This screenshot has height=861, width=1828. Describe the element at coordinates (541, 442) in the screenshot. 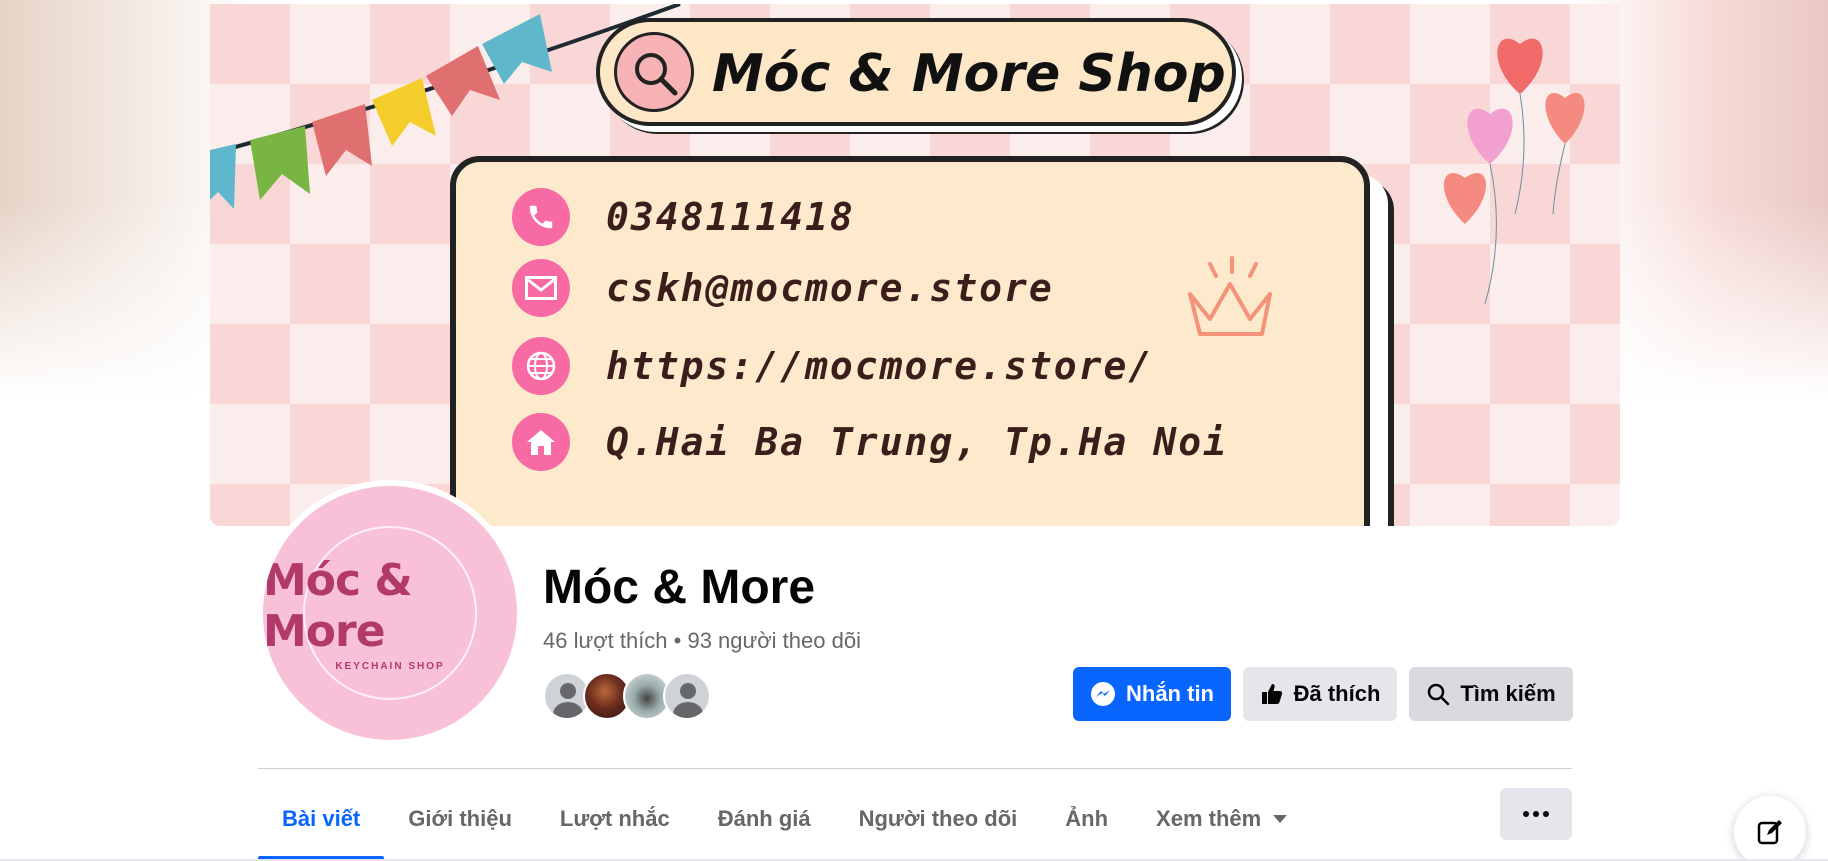

I see `home-icon` at that location.